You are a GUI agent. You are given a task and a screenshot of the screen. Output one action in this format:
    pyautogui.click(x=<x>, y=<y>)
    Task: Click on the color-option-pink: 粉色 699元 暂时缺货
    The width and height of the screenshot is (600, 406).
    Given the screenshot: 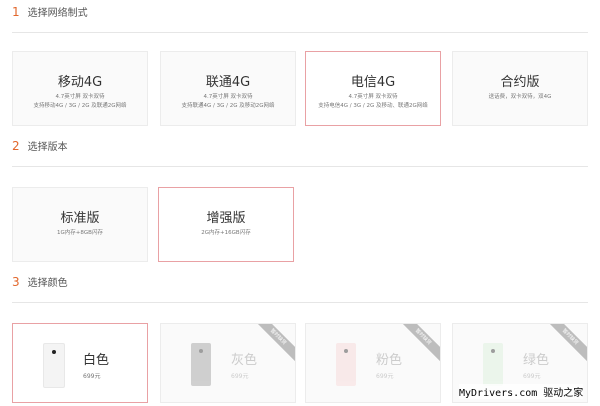 What is the action you would take?
    pyautogui.click(x=373, y=363)
    